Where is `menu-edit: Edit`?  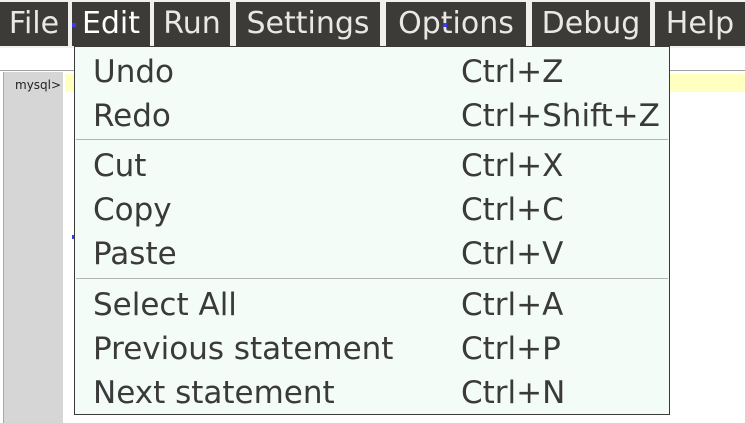
menu-edit: Edit is located at coordinates (111, 24).